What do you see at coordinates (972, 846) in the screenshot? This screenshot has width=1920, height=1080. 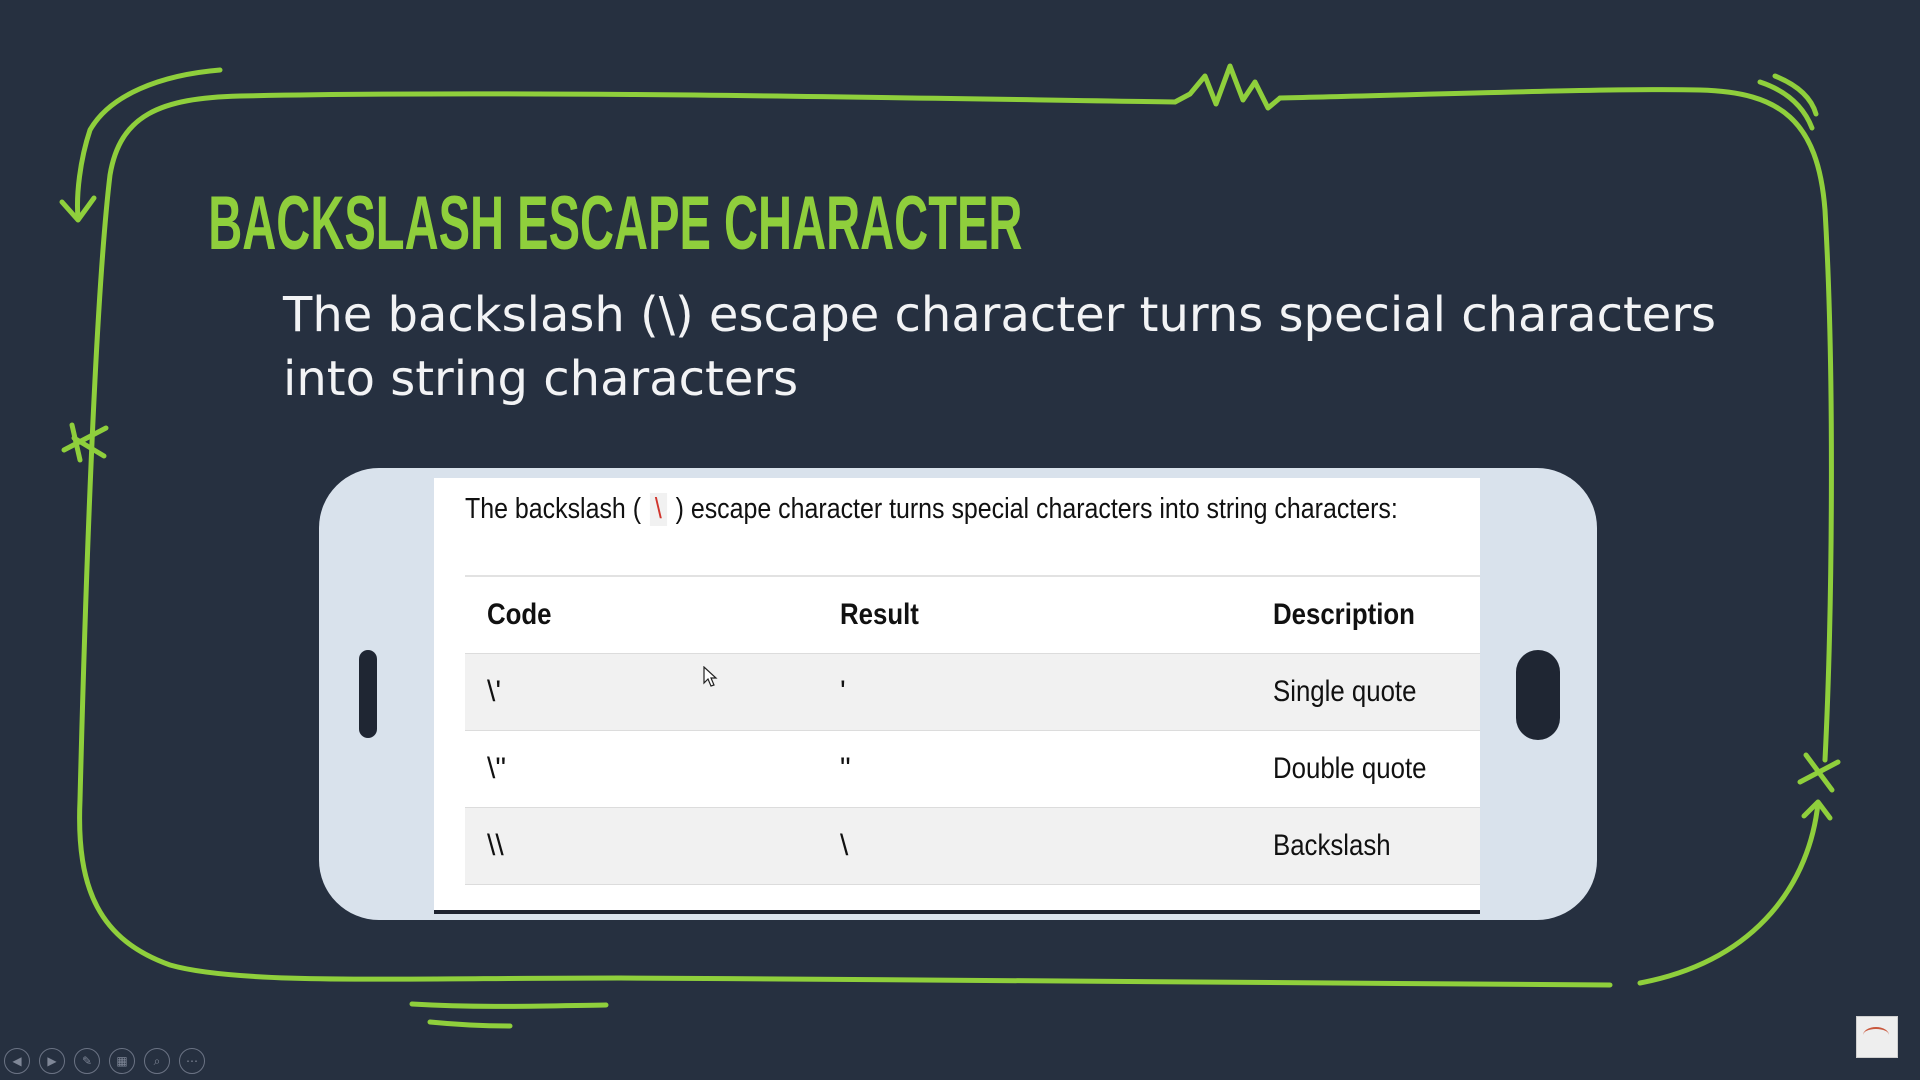 I see `table-row: \\ \ Backslash` at bounding box center [972, 846].